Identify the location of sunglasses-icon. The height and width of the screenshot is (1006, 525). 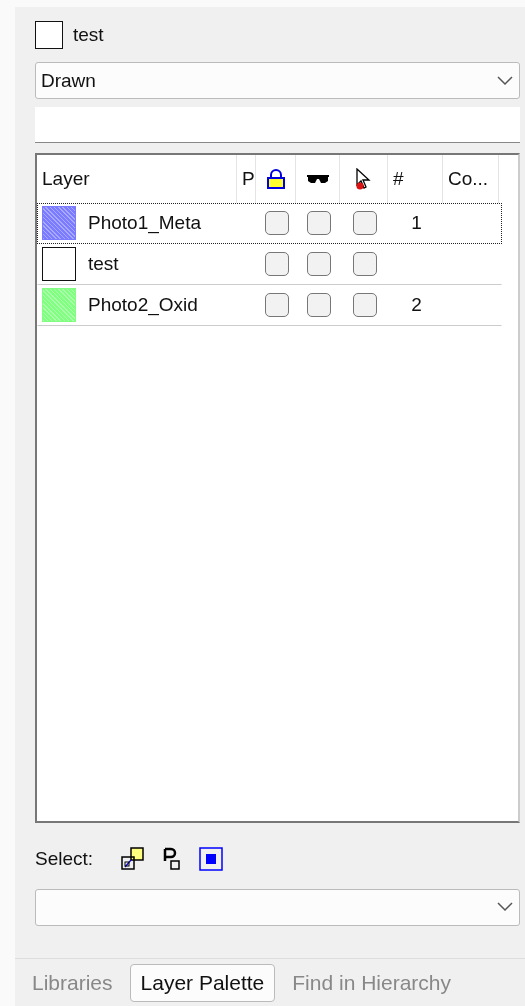
(317, 178).